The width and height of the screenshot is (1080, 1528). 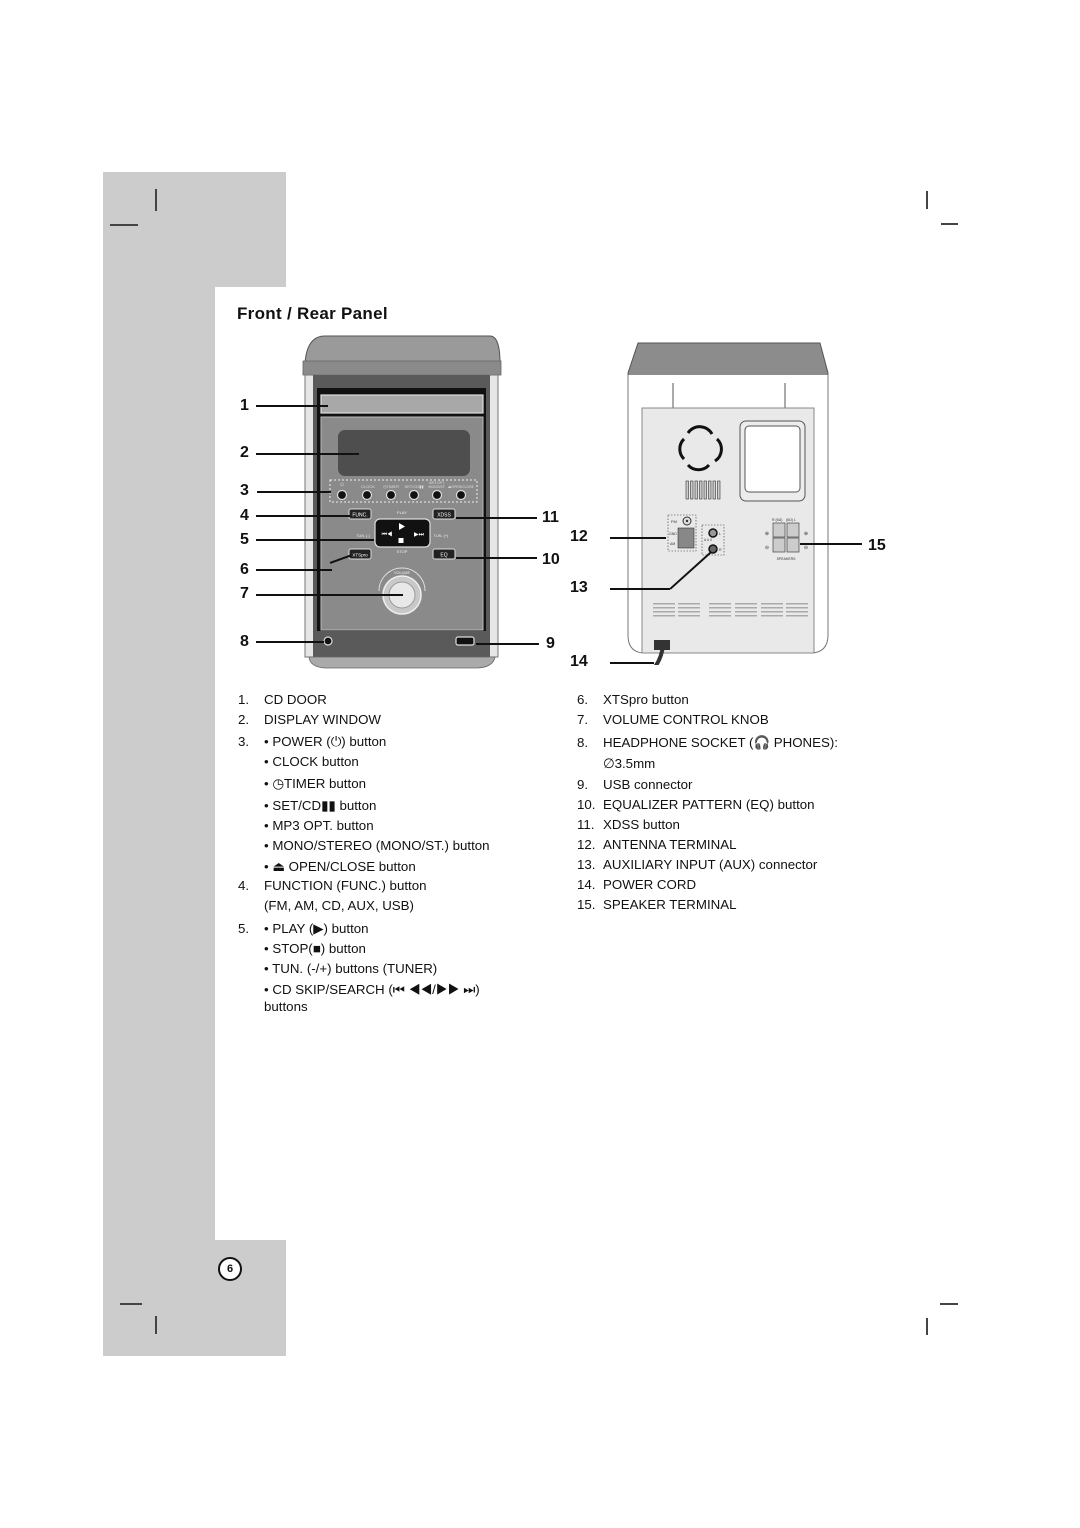 I want to click on power-button, so click(x=342, y=495).